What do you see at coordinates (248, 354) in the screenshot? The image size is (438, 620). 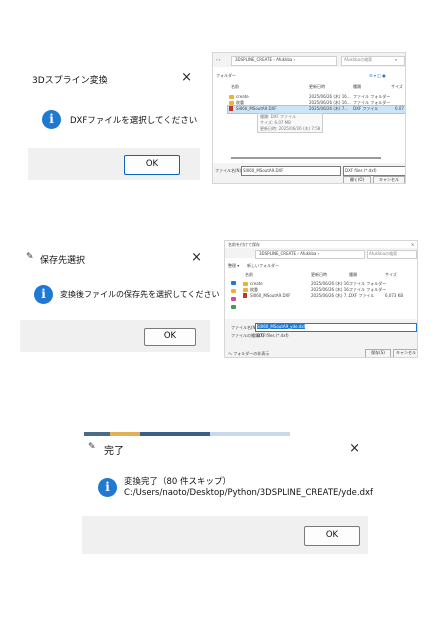 I see `hide-folders-toggle: へ フォルダーの非表示` at bounding box center [248, 354].